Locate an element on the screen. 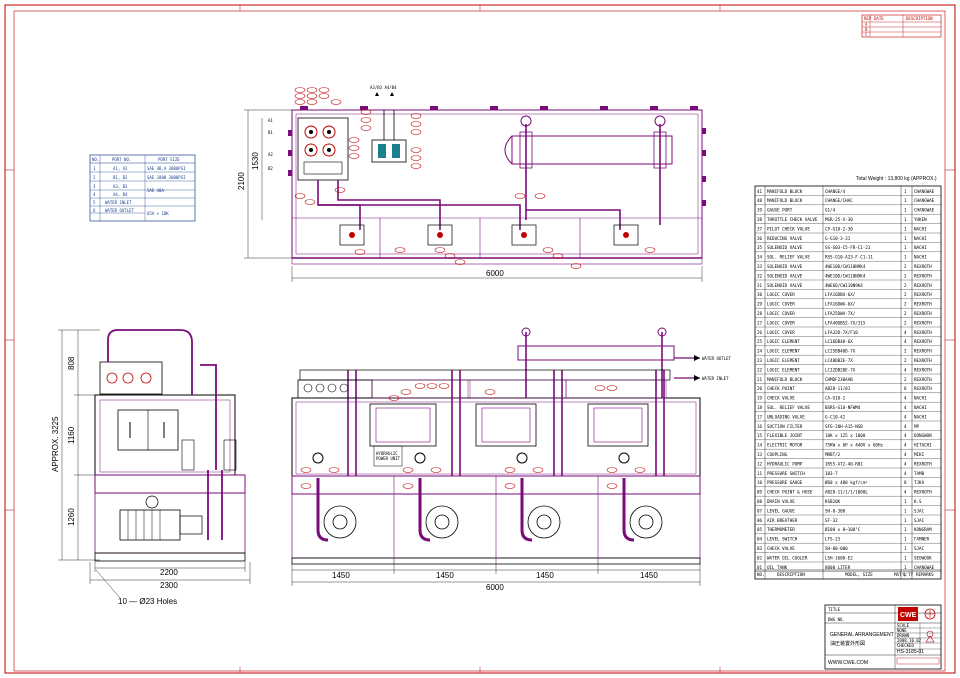 The width and height of the screenshot is (960, 678). bom-cell: 08 is located at coordinates (760, 501).